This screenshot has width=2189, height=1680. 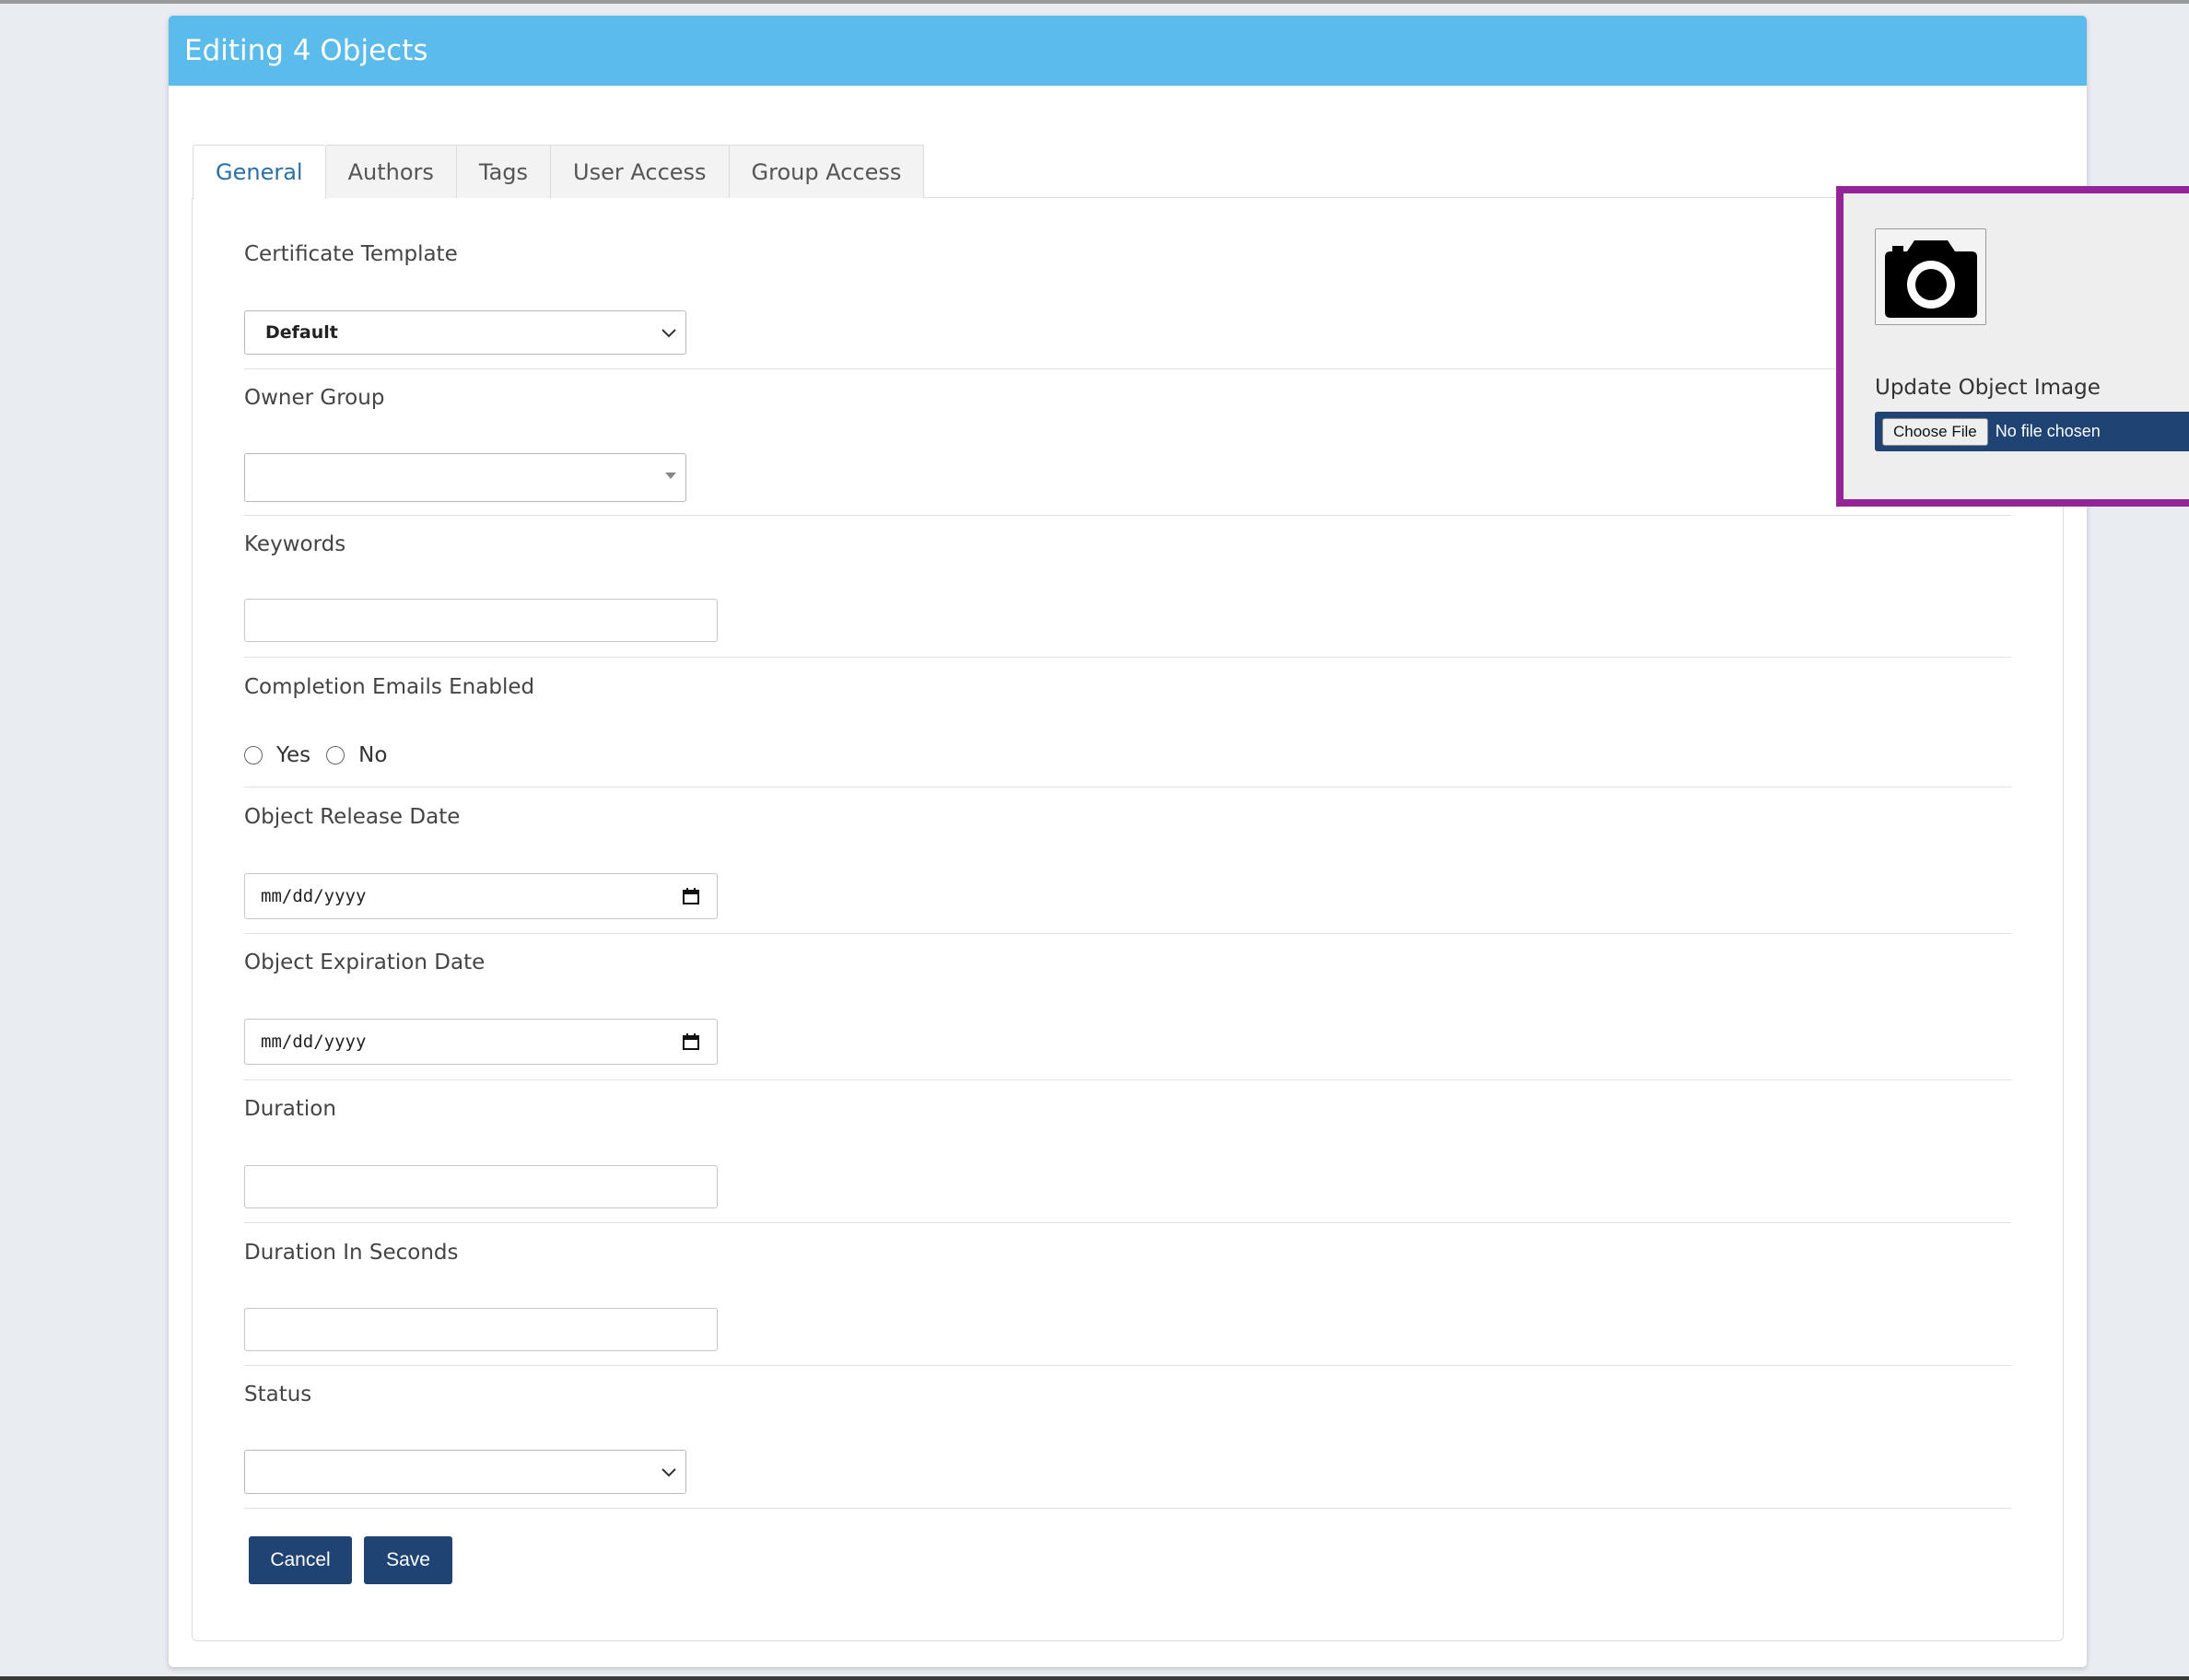 I want to click on tab-user-access: User Access, so click(x=640, y=171).